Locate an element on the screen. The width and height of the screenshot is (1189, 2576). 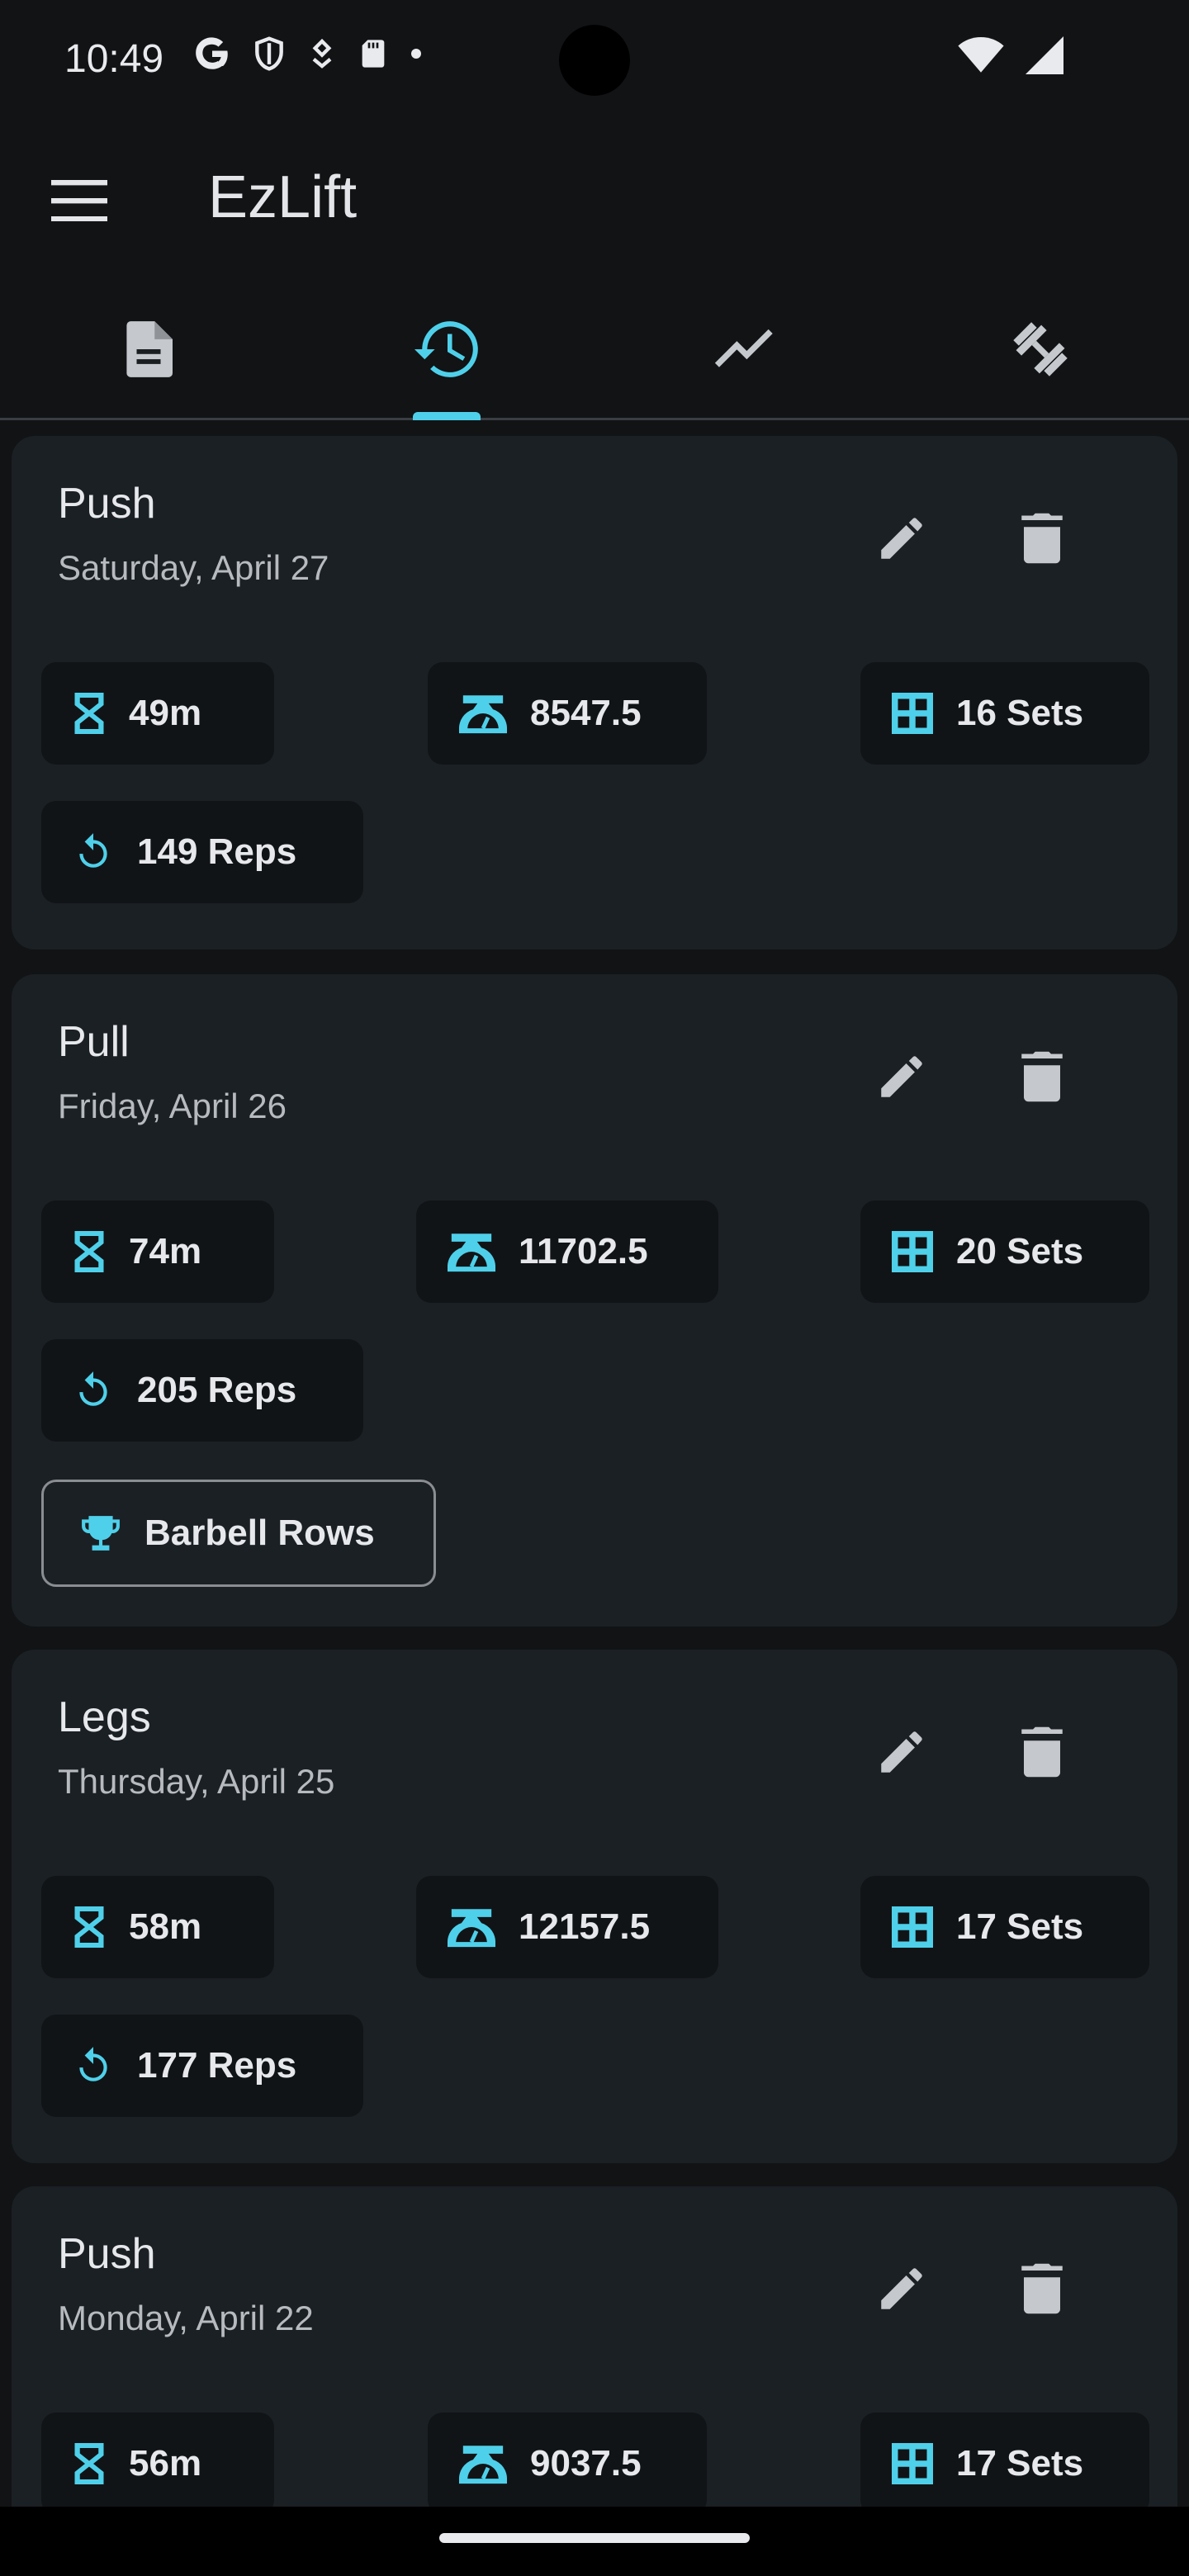
status-bar: 10:49 is located at coordinates (594, 58).